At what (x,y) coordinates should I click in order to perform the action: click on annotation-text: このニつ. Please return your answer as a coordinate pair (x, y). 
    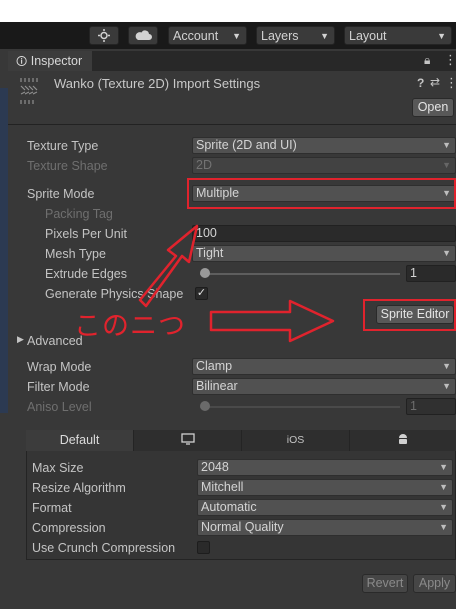
    Looking at the image, I should click on (130, 326).